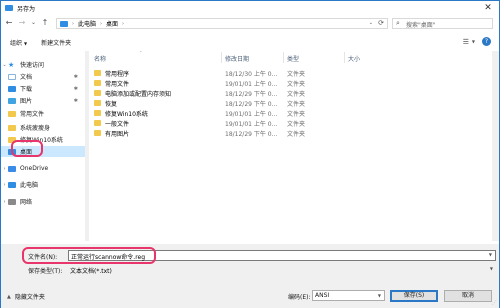  Describe the element at coordinates (414, 296) in the screenshot. I see `save-button: 保存(S)` at that location.